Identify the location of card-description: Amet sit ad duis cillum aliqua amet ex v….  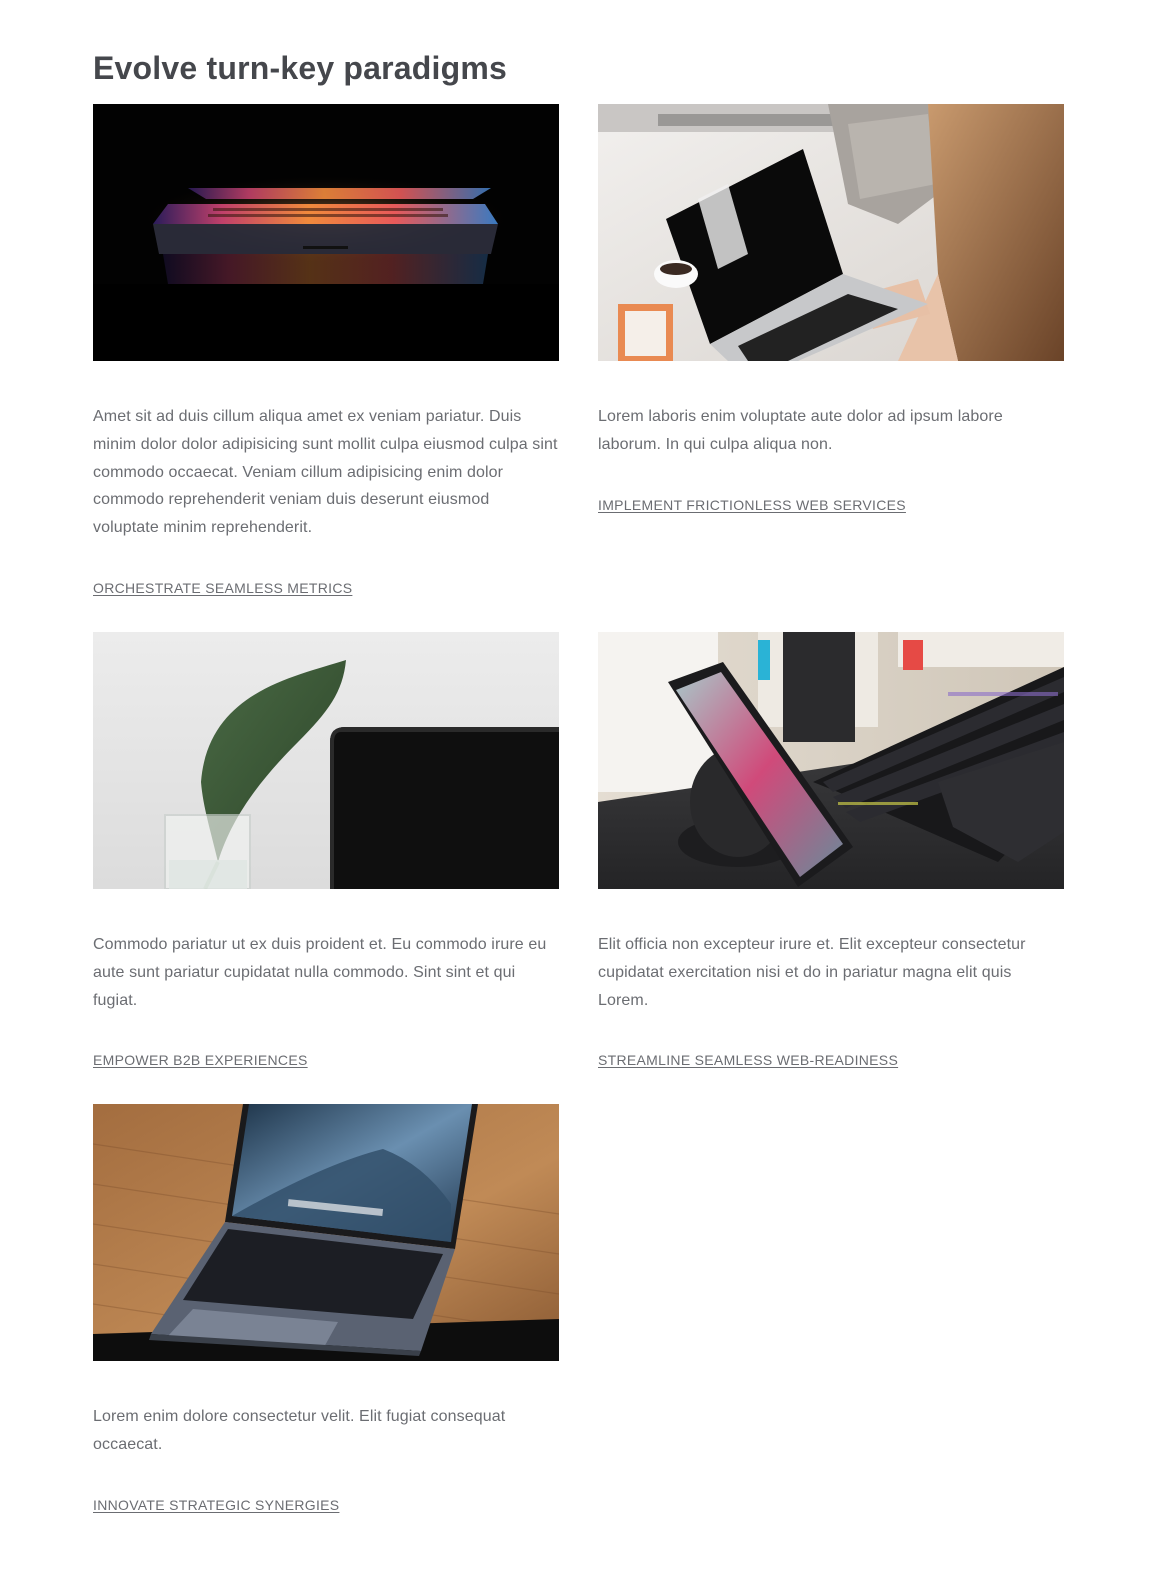
(325, 472).